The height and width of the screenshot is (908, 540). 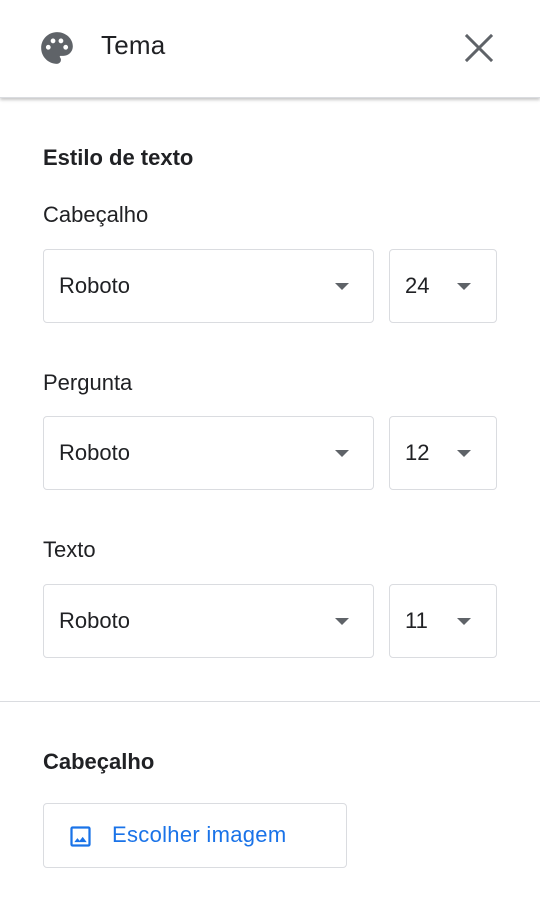 What do you see at coordinates (417, 285) in the screenshot?
I see `heading-size-value: 24` at bounding box center [417, 285].